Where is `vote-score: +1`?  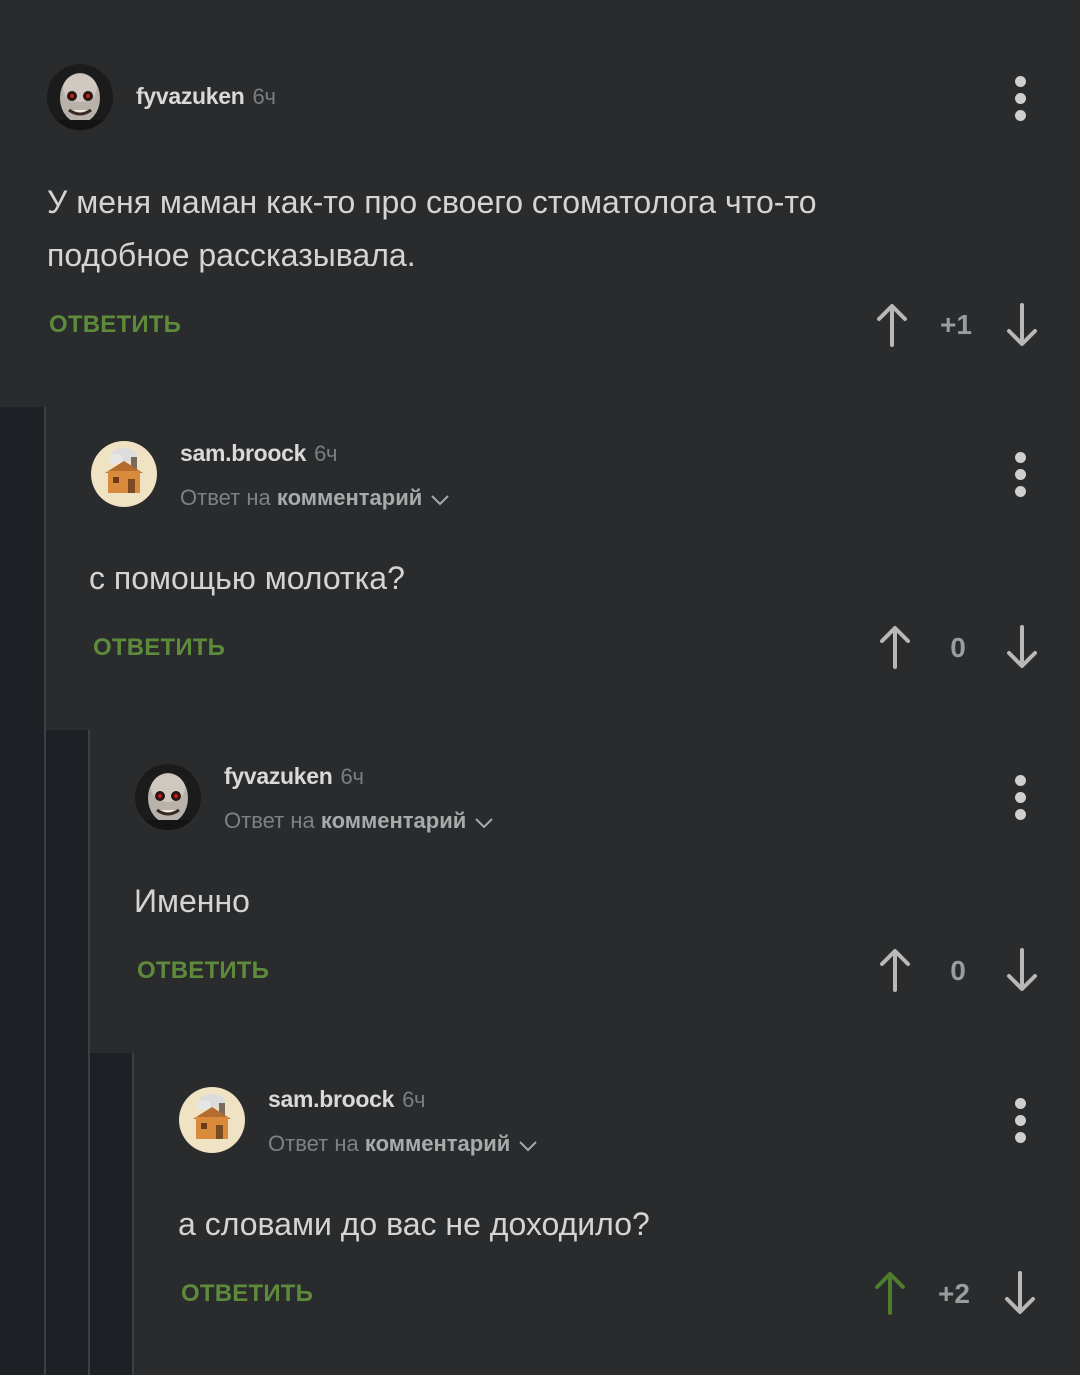 vote-score: +1 is located at coordinates (956, 324).